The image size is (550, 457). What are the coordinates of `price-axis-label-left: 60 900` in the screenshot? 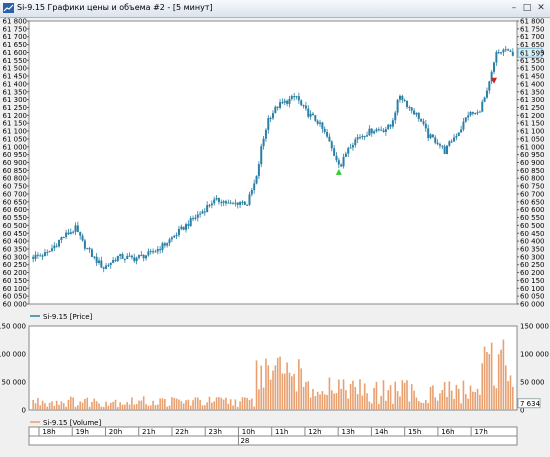 It's located at (15, 163).